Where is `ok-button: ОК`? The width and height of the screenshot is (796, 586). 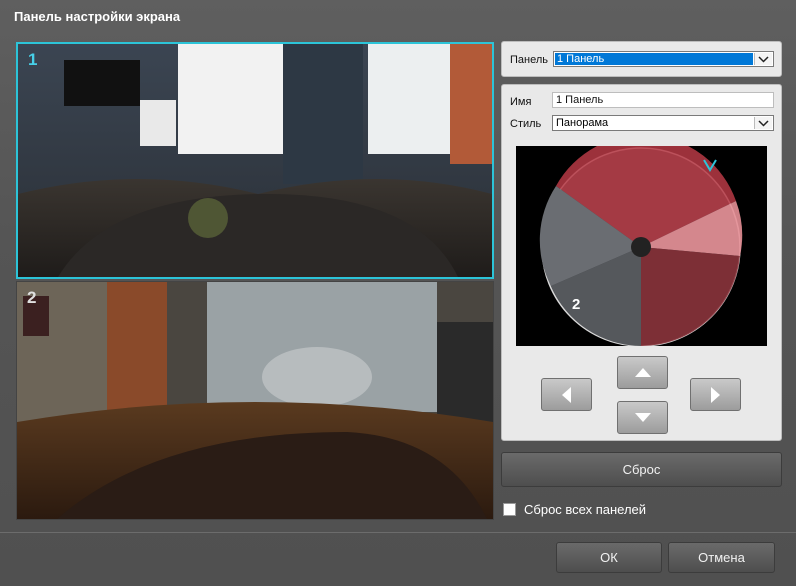 ok-button: ОК is located at coordinates (609, 557).